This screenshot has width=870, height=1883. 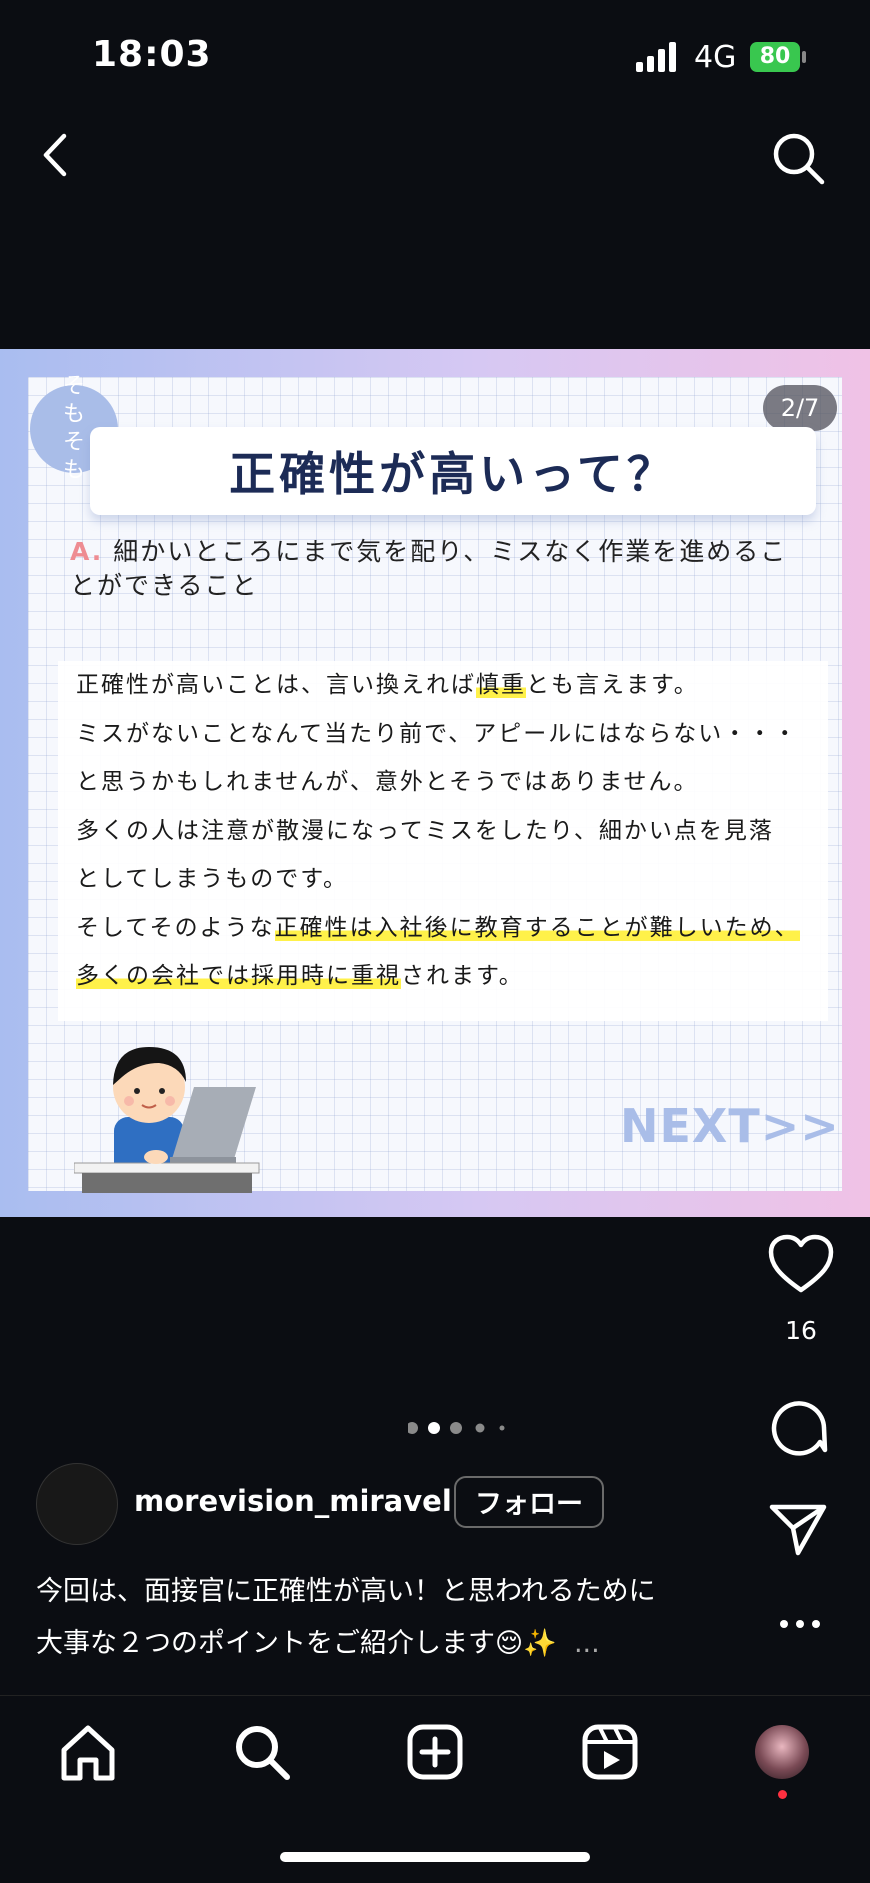 What do you see at coordinates (387, 782) in the screenshot?
I see `body-line-3: と思うかもしれませんが、意外とそうではありません。` at bounding box center [387, 782].